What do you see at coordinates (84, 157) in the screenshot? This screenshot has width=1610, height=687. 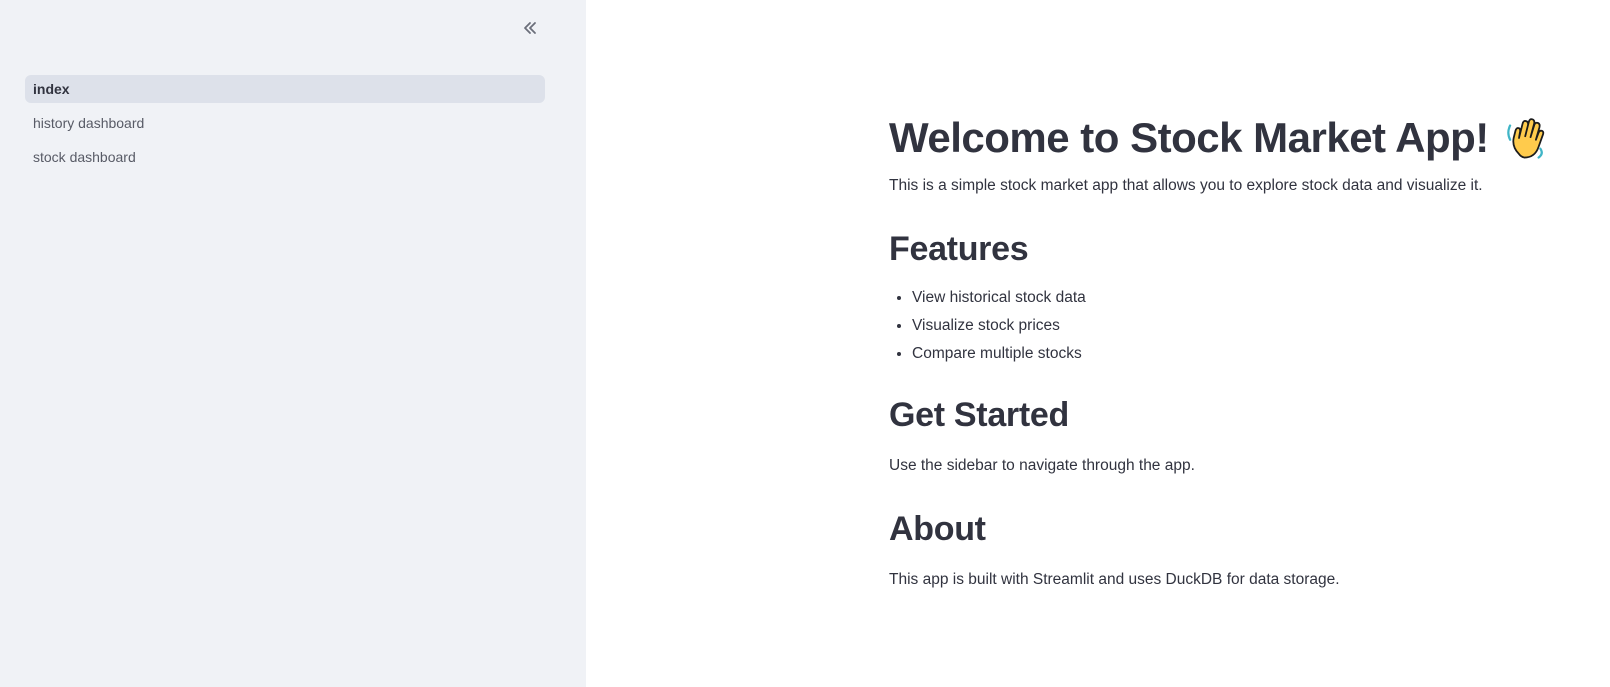 I see `sidebar-item-label: stock dashboard` at bounding box center [84, 157].